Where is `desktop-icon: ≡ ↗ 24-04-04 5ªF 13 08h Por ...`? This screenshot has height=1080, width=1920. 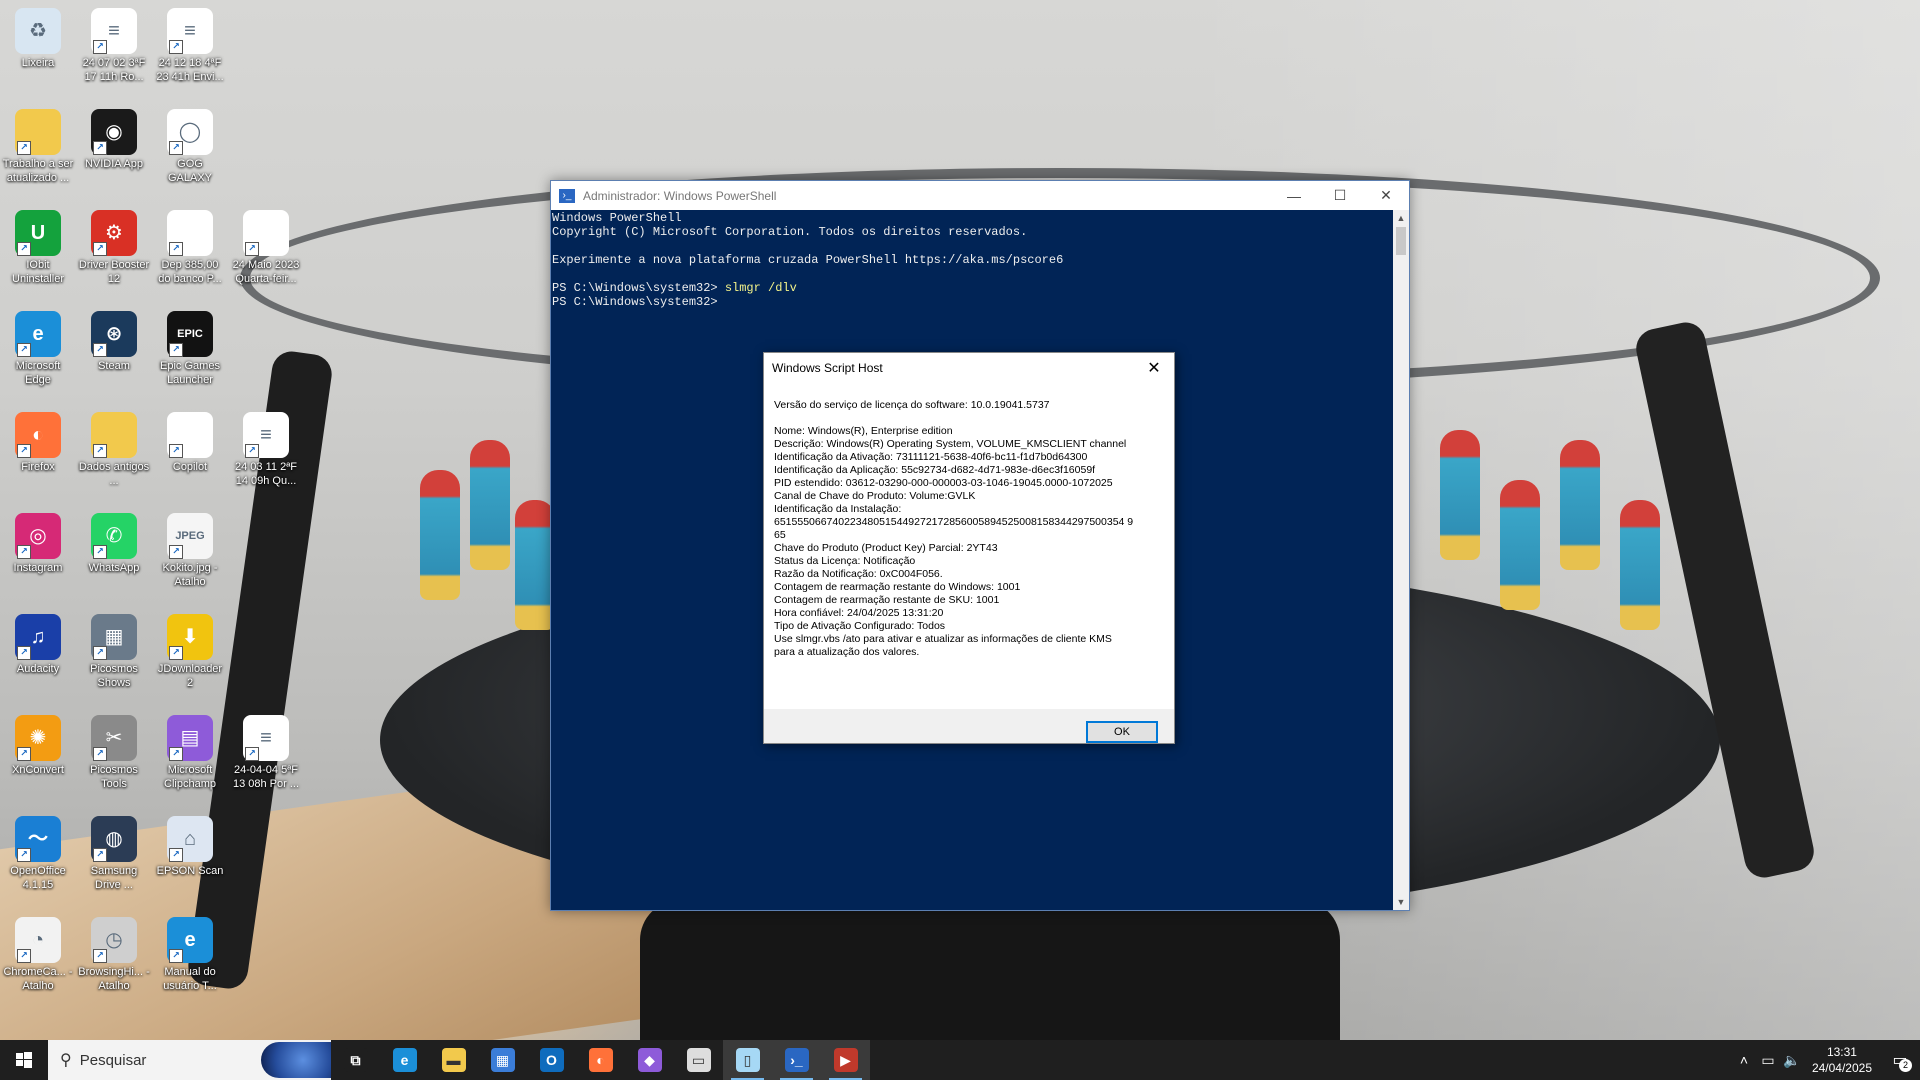
desktop-icon: ≡ ↗ 24-04-04 5ªF 13 08h Por ... is located at coordinates (266, 753).